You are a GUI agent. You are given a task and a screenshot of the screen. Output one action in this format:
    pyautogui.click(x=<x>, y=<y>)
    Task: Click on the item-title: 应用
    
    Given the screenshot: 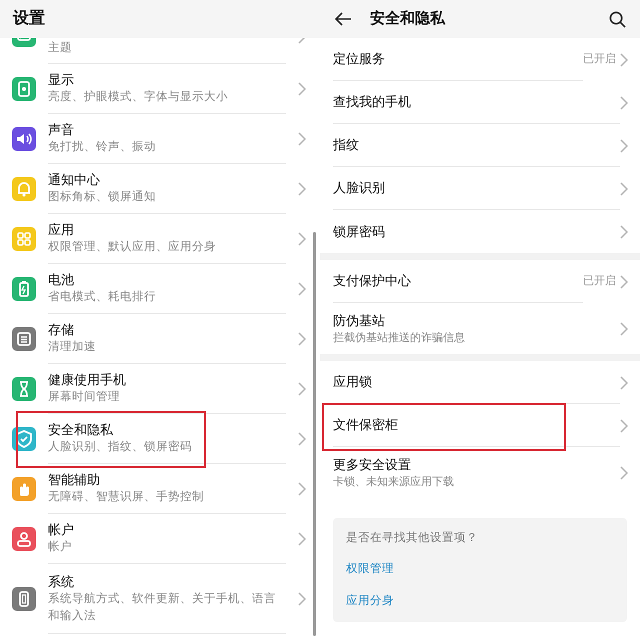 What is the action you would take?
    pyautogui.click(x=61, y=230)
    